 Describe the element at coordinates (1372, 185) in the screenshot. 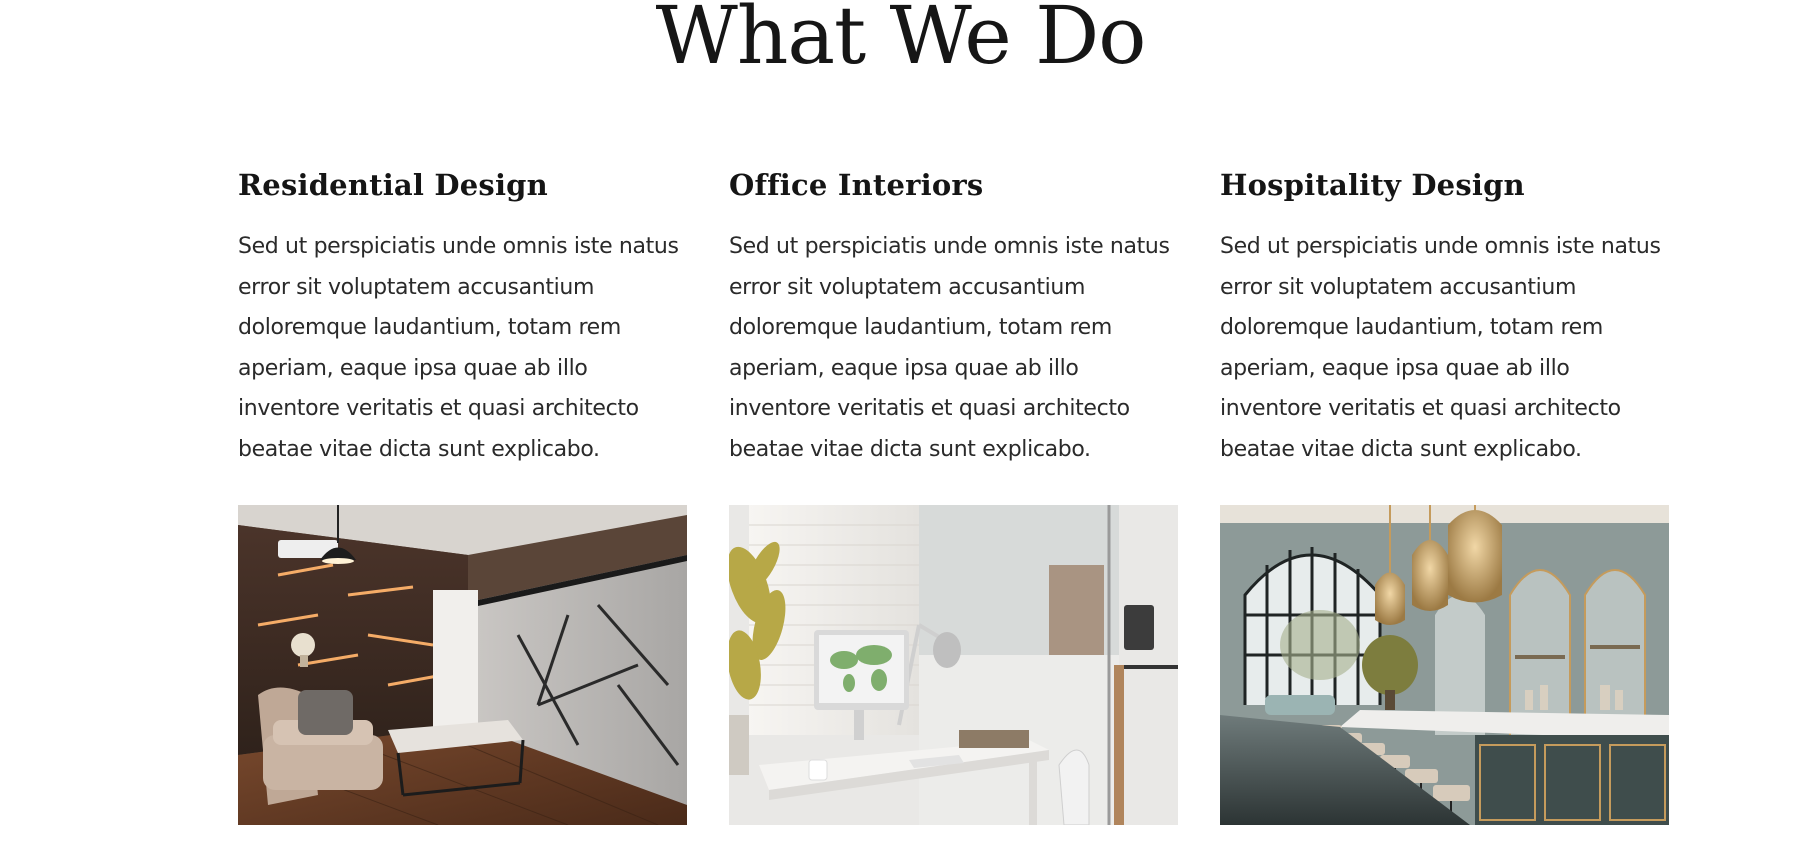

I see `service-title: Hospitality Design` at that location.